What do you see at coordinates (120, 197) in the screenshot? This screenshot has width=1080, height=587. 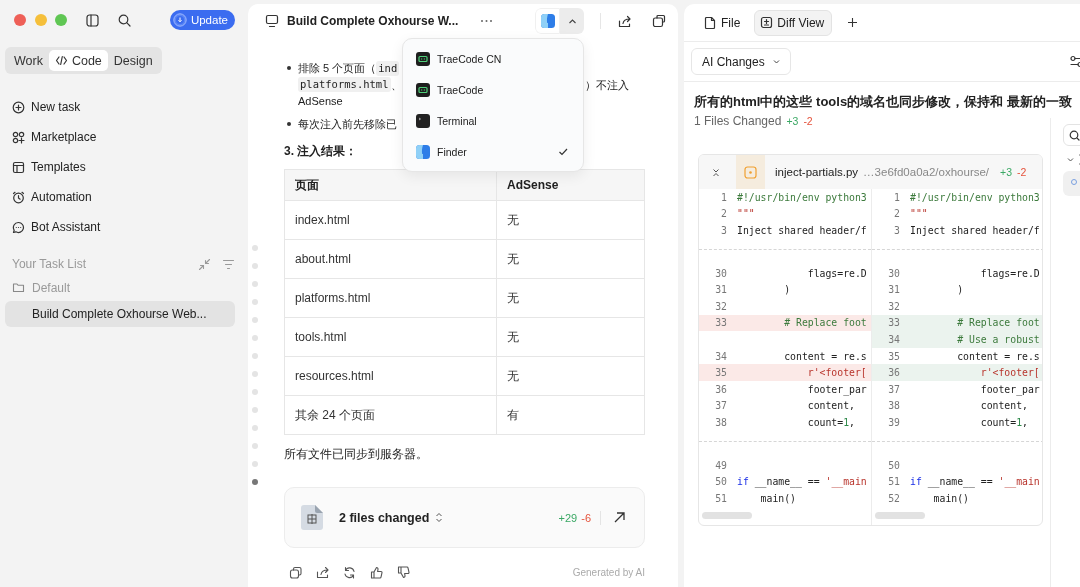 I see `nav-item: Automation` at bounding box center [120, 197].